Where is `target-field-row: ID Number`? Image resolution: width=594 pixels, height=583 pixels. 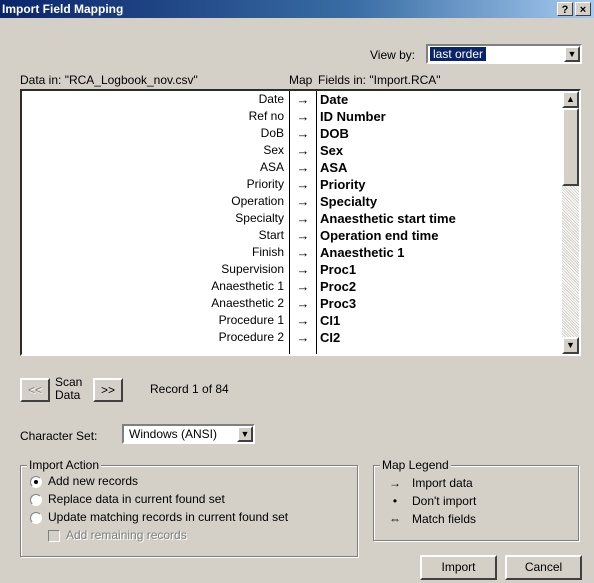 target-field-row: ID Number is located at coordinates (438, 116).